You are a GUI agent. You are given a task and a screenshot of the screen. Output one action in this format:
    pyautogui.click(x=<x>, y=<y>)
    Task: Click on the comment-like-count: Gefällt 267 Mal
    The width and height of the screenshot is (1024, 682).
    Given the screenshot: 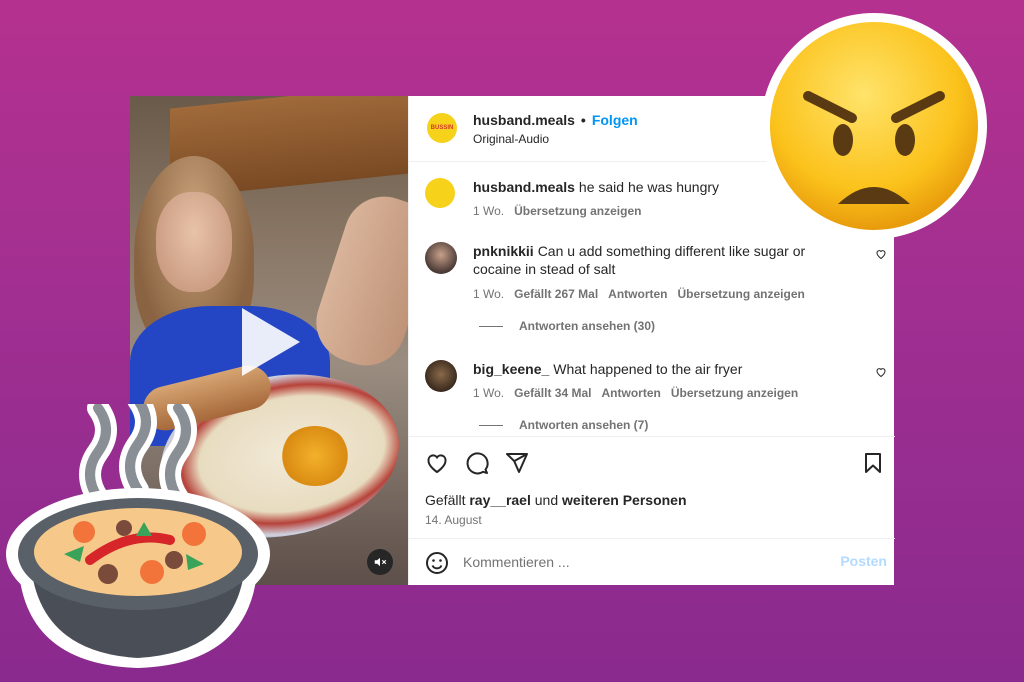 What is the action you would take?
    pyautogui.click(x=556, y=294)
    